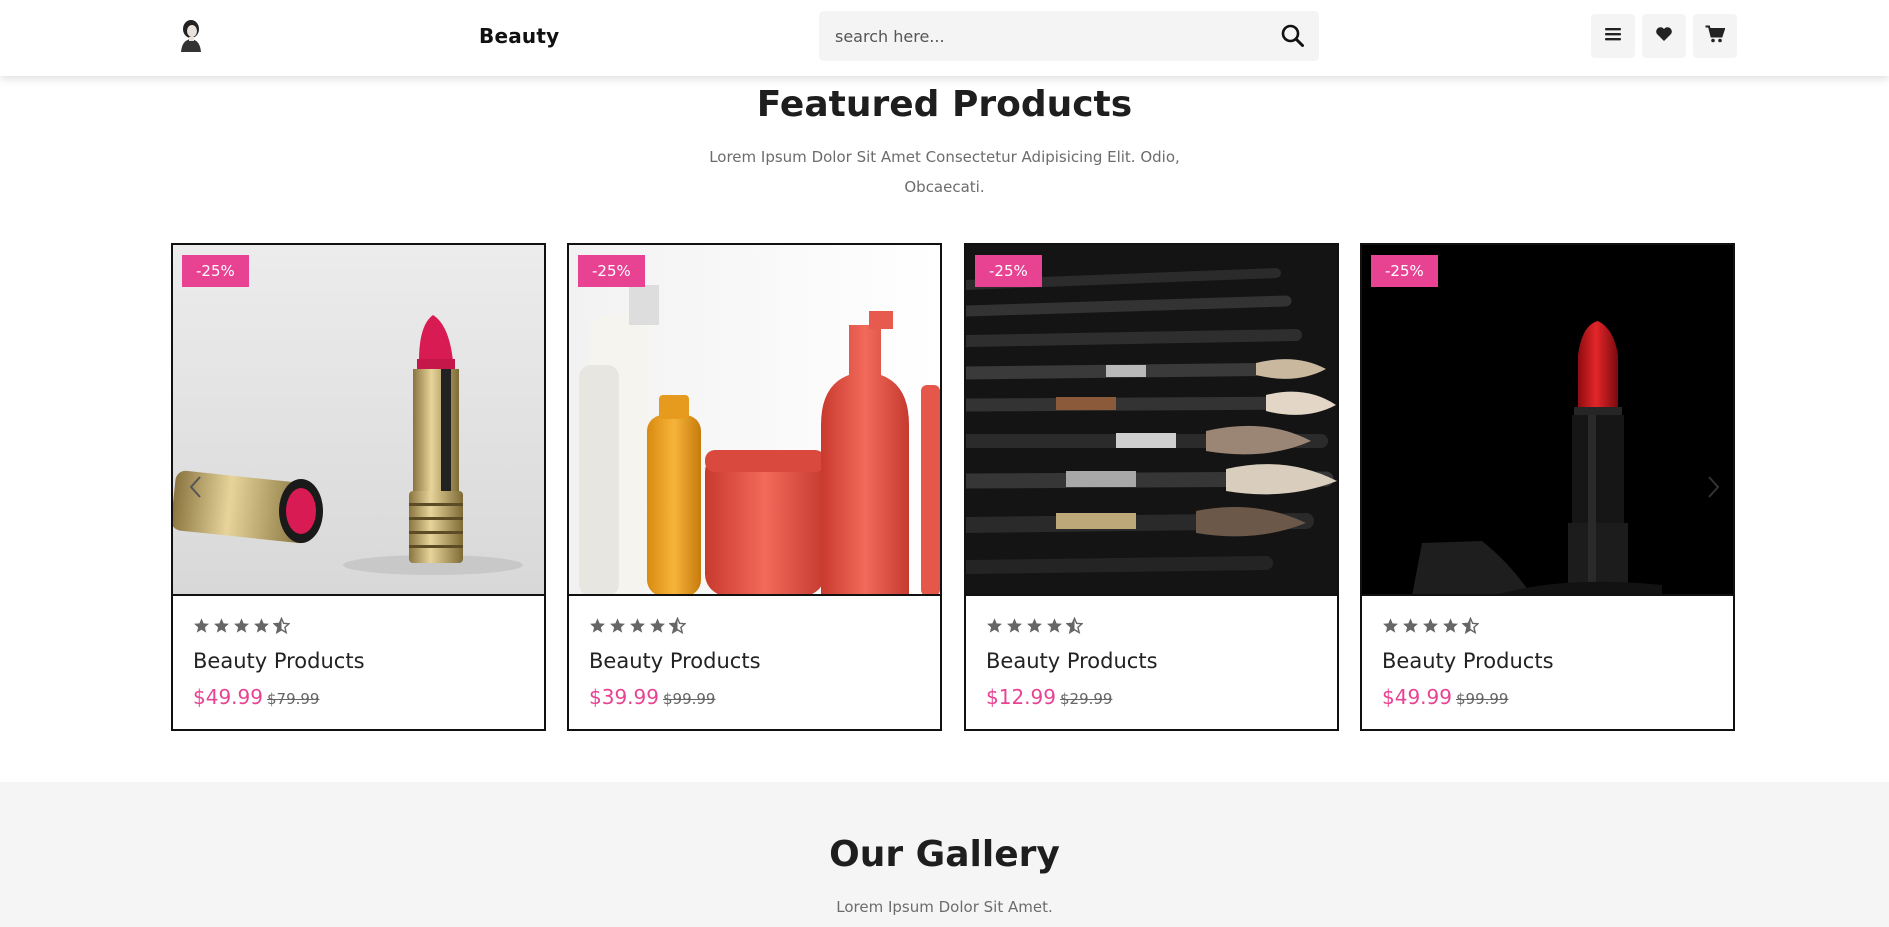  I want to click on site-header: Beauty, so click(944, 38).